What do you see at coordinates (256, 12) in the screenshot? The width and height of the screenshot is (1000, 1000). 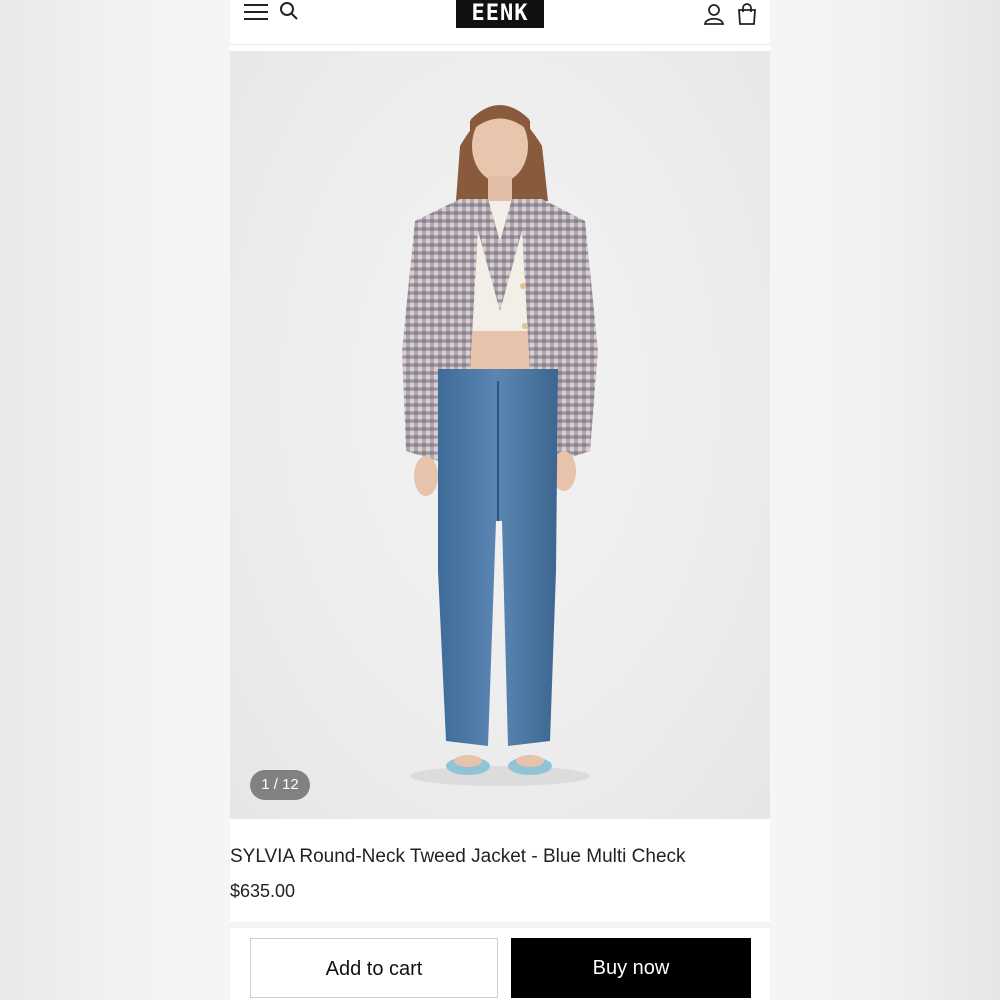 I see `hamburger-menu-icon` at bounding box center [256, 12].